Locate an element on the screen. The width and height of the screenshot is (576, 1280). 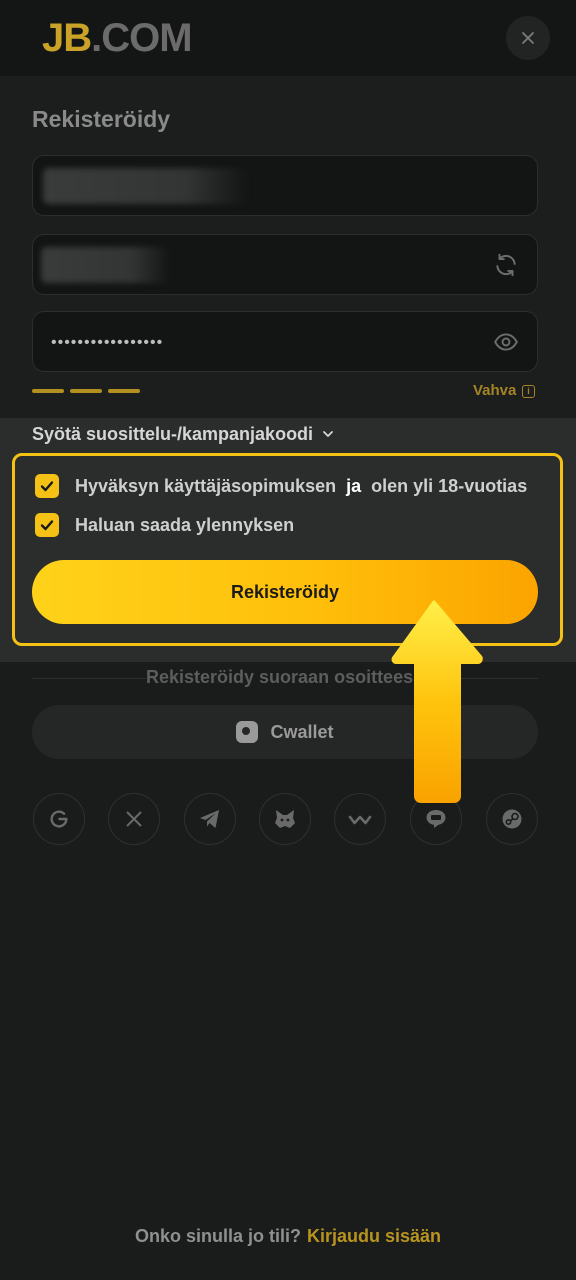
telegram-login-button is located at coordinates (210, 819).